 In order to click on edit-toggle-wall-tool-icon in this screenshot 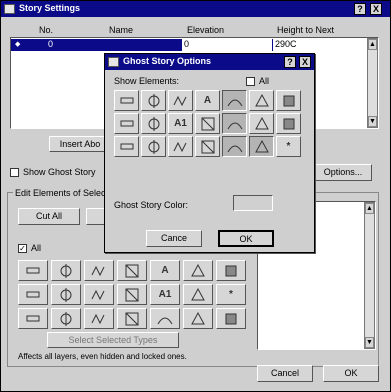, I will do `click(33, 270)`.